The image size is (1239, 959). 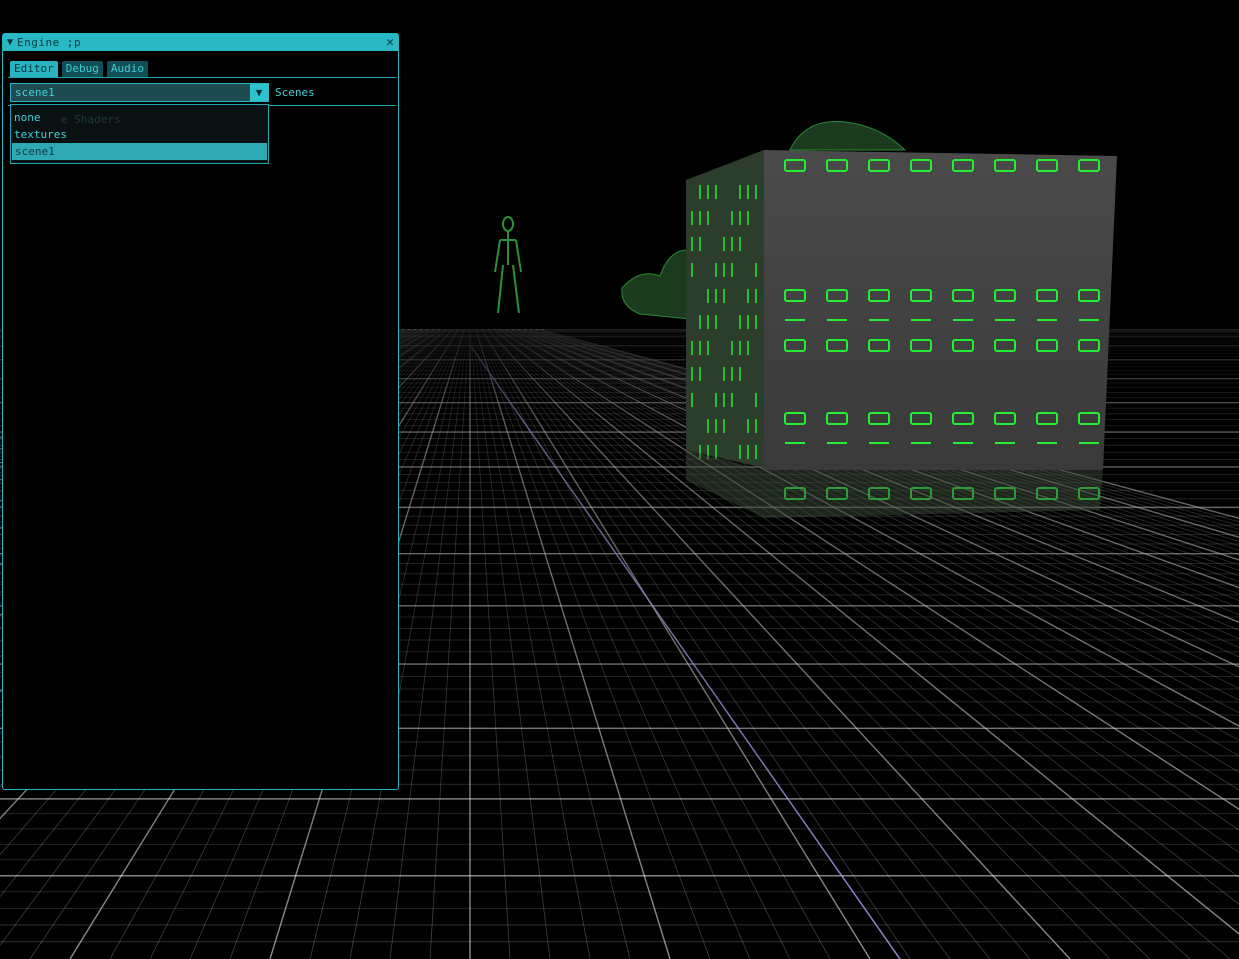 What do you see at coordinates (139, 151) in the screenshot?
I see `dropdown-option-scene1: scene1` at bounding box center [139, 151].